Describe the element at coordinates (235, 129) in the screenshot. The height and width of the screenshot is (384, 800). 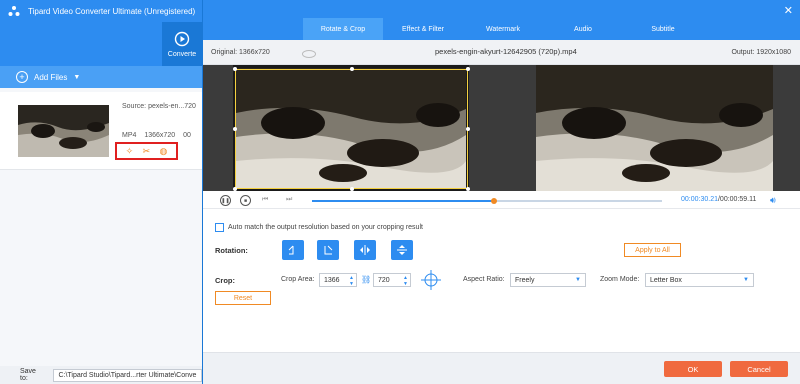
I see `crop-handle-left` at that location.